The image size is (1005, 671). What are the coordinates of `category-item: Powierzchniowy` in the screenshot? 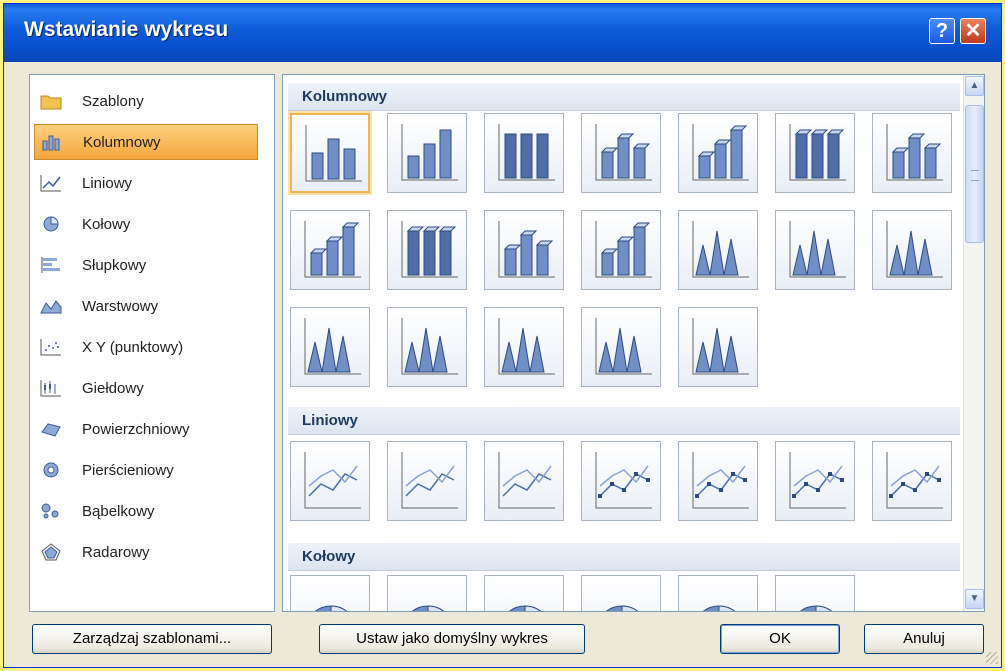 It's located at (146, 429).